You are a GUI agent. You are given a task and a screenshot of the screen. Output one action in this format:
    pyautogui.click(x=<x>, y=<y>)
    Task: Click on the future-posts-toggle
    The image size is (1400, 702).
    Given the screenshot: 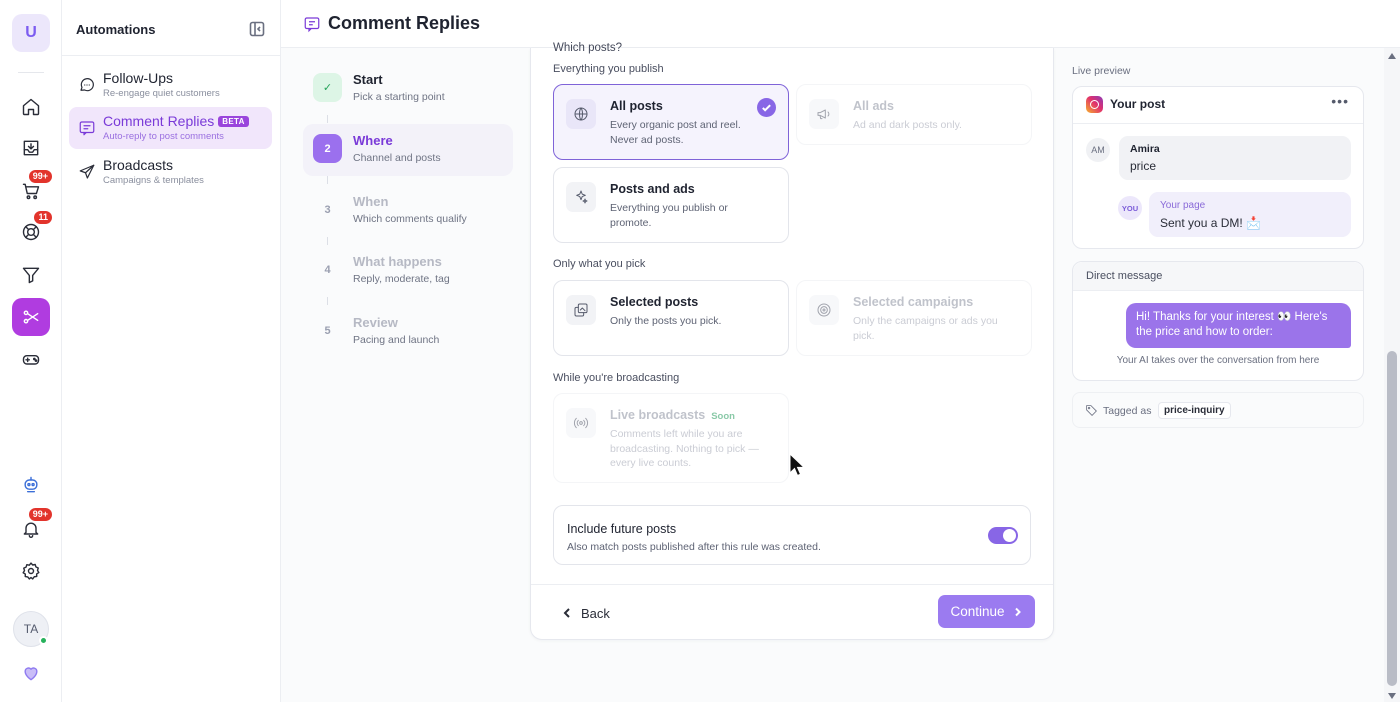 What is the action you would take?
    pyautogui.click(x=1003, y=535)
    